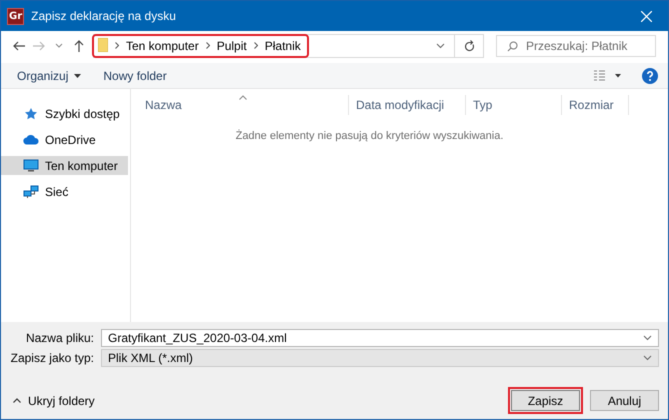 This screenshot has height=420, width=669. Describe the element at coordinates (31, 113) in the screenshot. I see `star-icon` at that location.